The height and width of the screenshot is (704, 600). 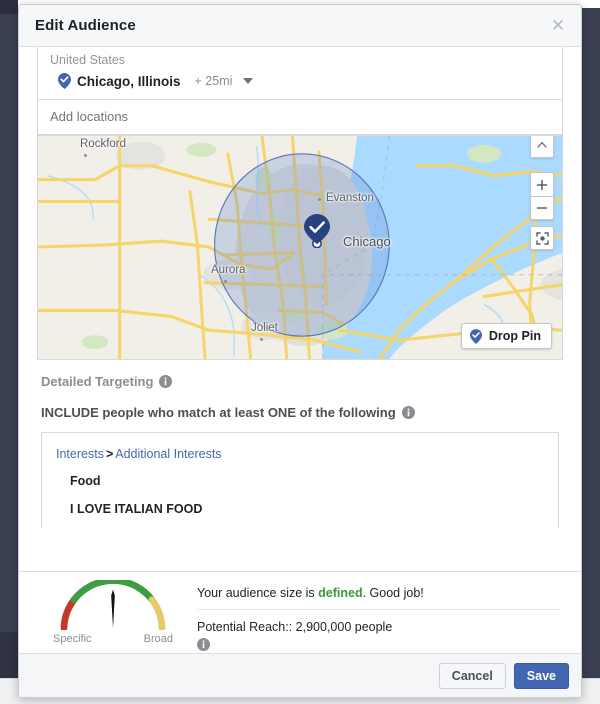 I want to click on page-title: Edit Audience, so click(x=85, y=25).